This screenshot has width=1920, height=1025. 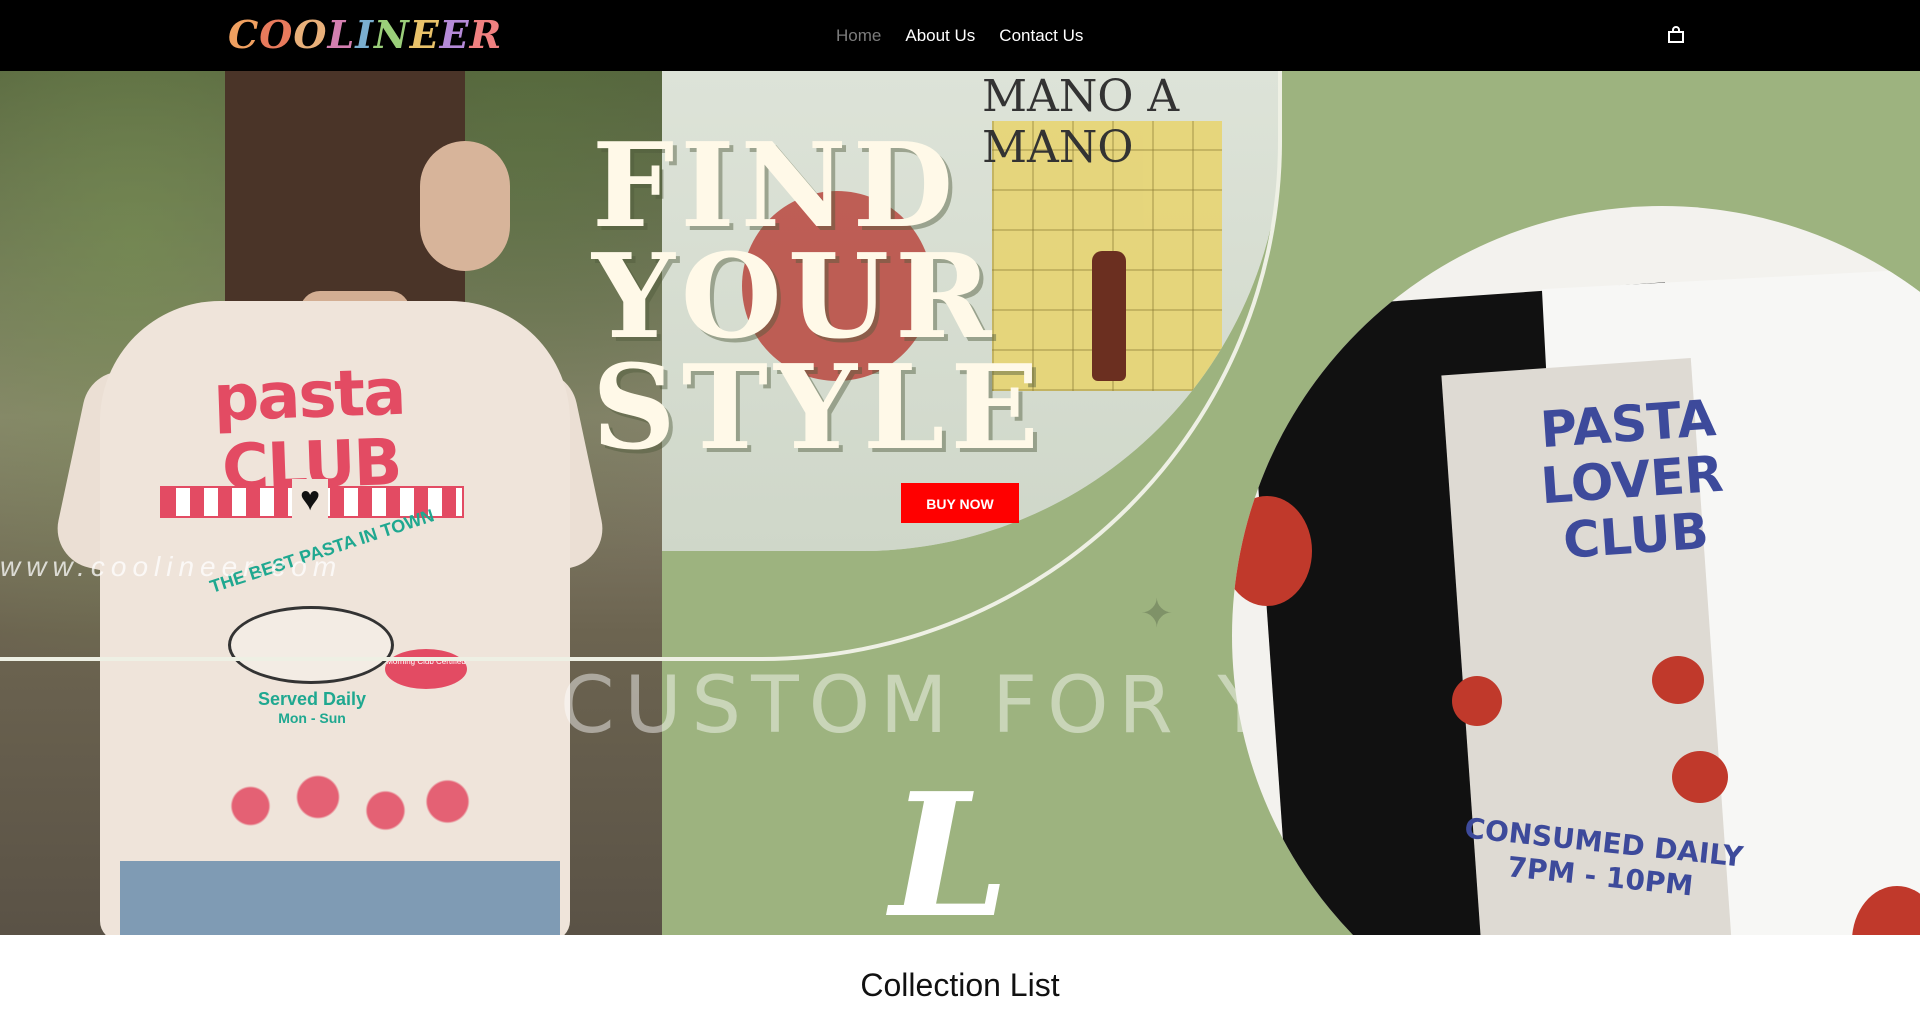 I want to click on shirt-print-served: Served Daily Mon - Sun, so click(x=312, y=707).